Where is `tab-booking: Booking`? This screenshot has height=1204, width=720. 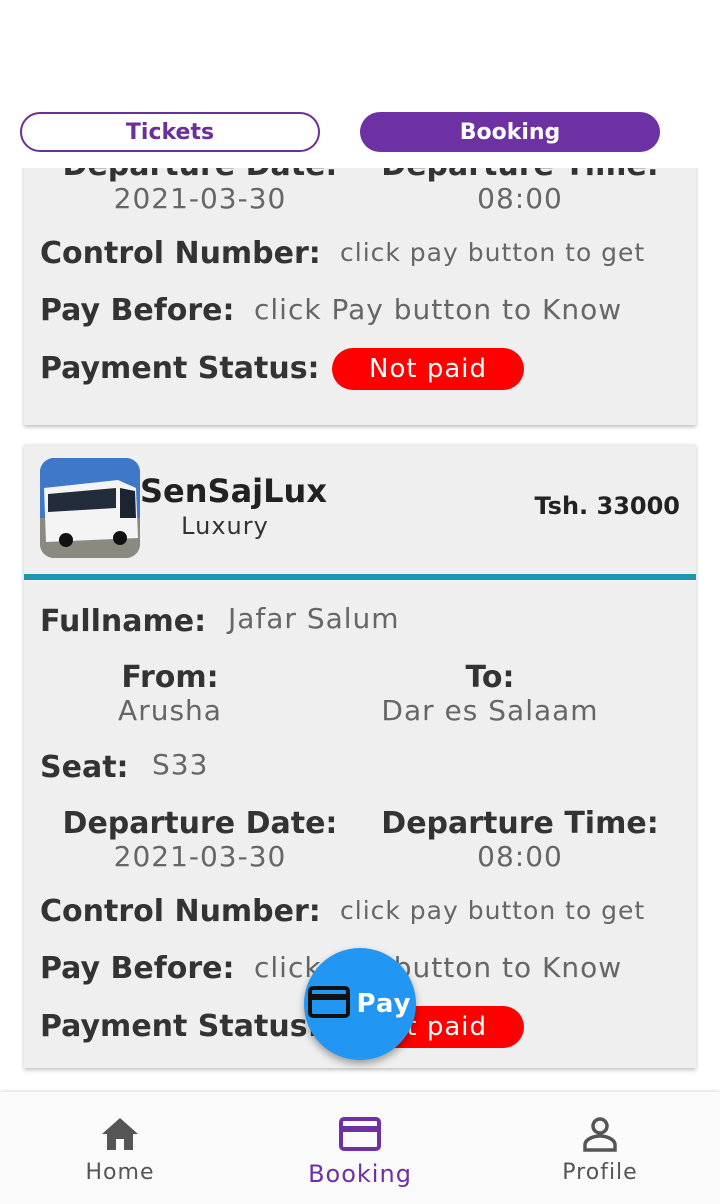
tab-booking: Booking is located at coordinates (510, 132).